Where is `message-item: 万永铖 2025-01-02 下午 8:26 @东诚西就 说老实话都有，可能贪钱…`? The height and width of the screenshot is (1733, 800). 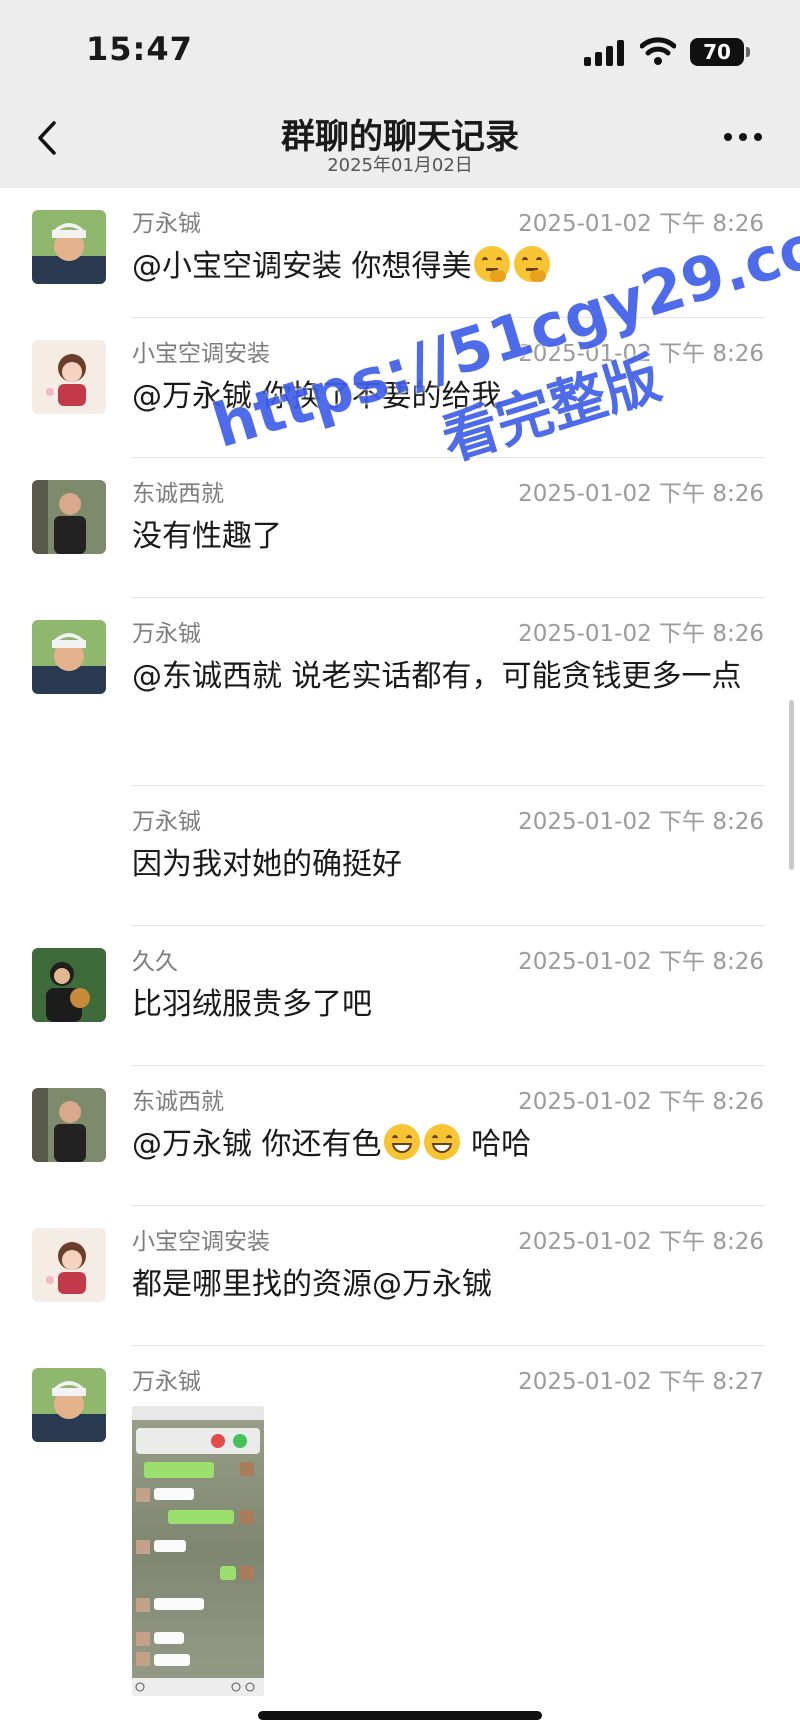
message-item: 万永铖 2025-01-02 下午 8:26 @东诚西就 说老实话都有，可能贪钱… is located at coordinates (400, 692).